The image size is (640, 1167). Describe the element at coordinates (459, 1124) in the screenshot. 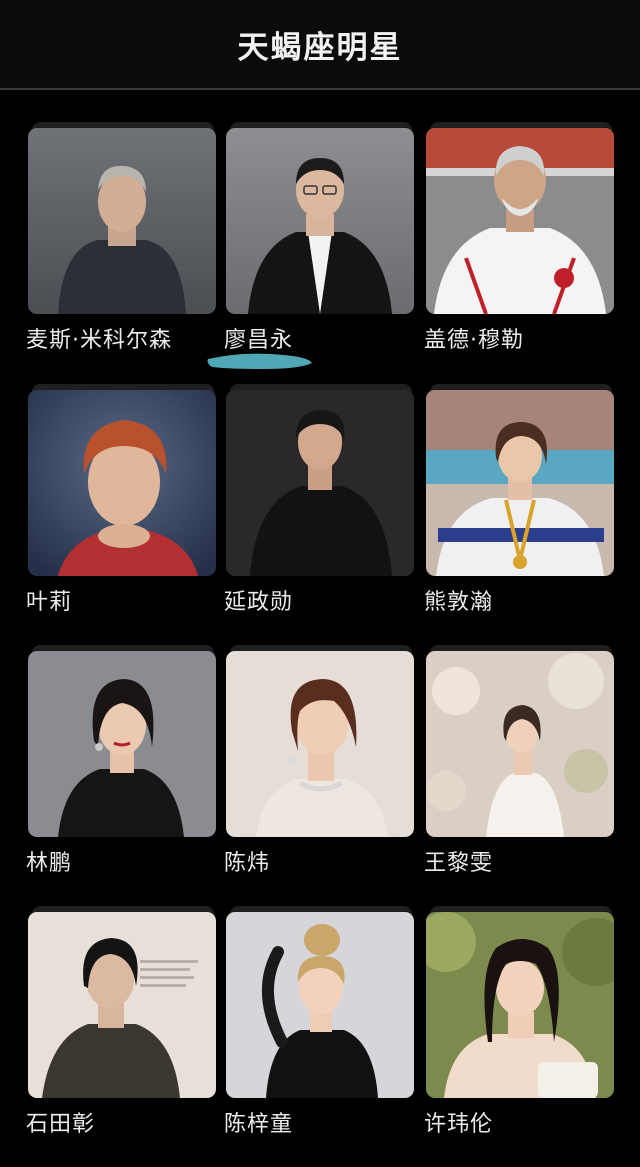

I see `celebrity-name: 许玮伦` at that location.